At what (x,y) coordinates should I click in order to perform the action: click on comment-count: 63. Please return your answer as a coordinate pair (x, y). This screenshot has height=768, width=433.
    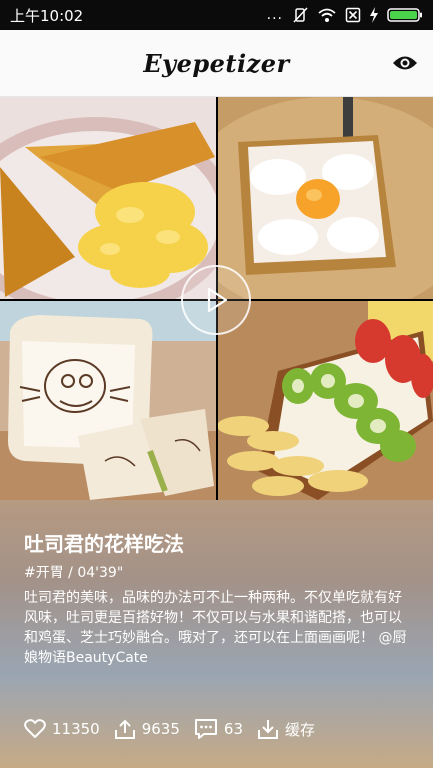
    Looking at the image, I should click on (233, 729).